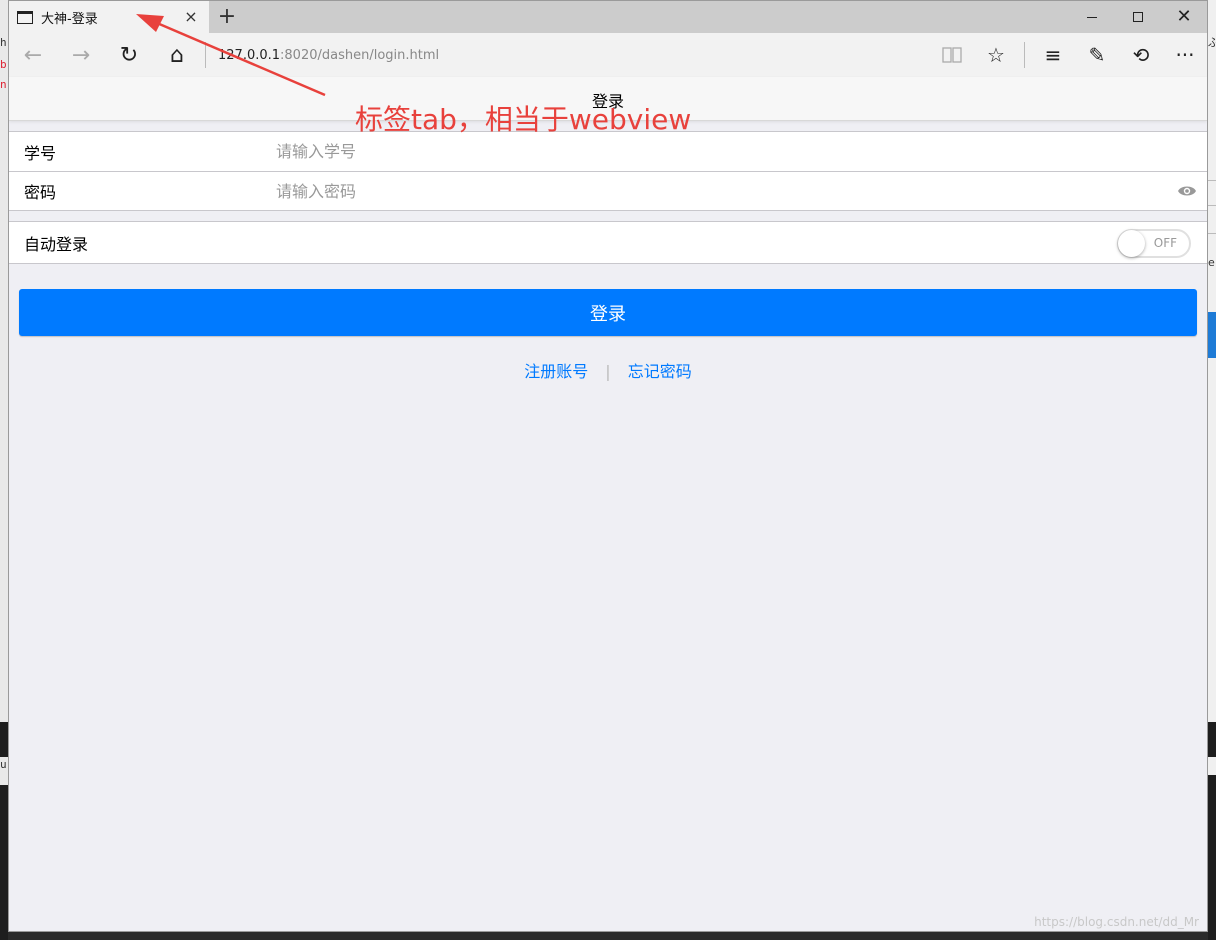 This screenshot has width=1216, height=940. What do you see at coordinates (608, 242) in the screenshot?
I see `auto-login-row: 自动登录 OFF` at bounding box center [608, 242].